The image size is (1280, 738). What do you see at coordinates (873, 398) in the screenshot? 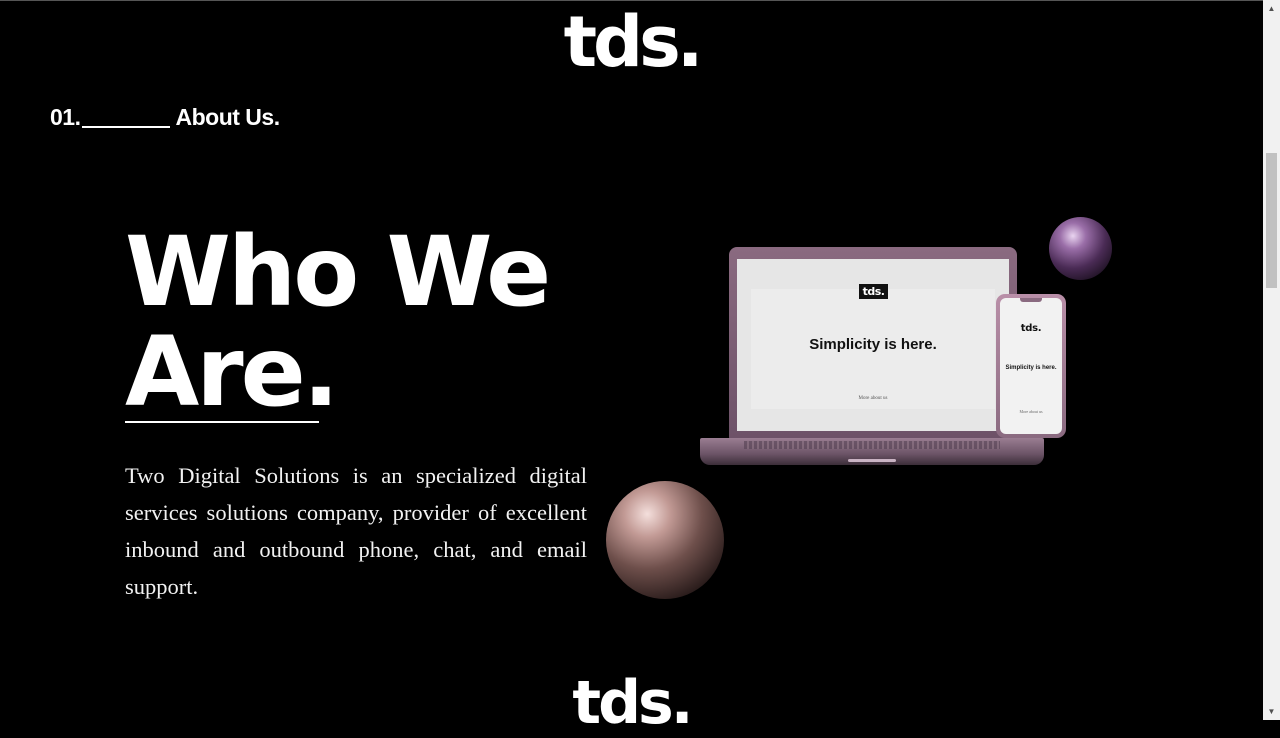
I see `laptop-more-link: More about us` at bounding box center [873, 398].